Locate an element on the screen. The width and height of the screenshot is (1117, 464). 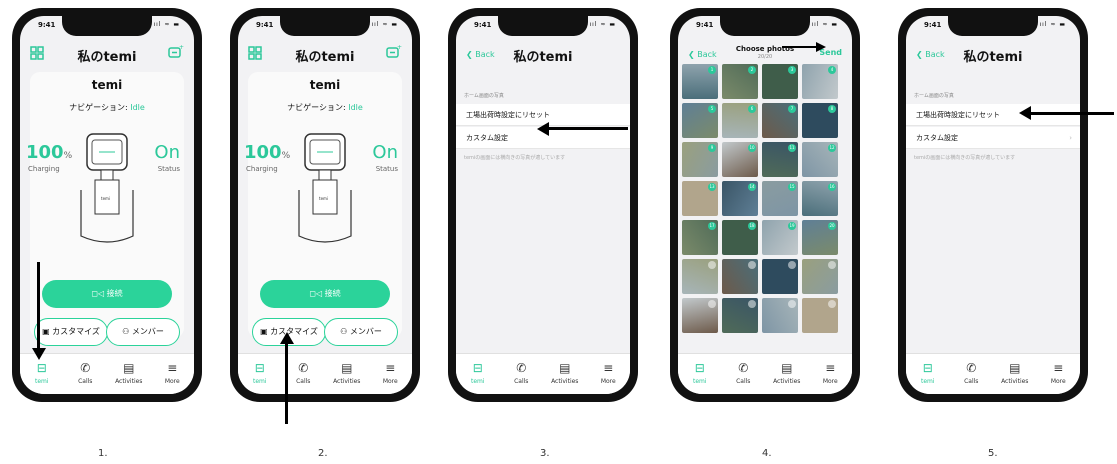
photo-thumbnail: 6 is located at coordinates (740, 120).